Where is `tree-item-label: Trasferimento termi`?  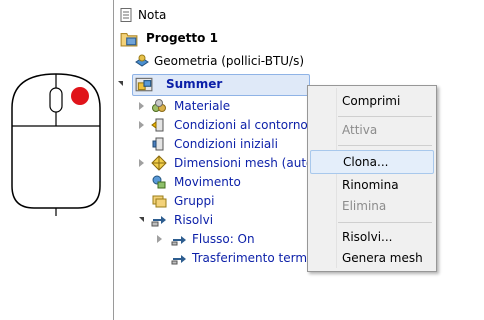 tree-item-label: Trasferimento termi is located at coordinates (251, 258).